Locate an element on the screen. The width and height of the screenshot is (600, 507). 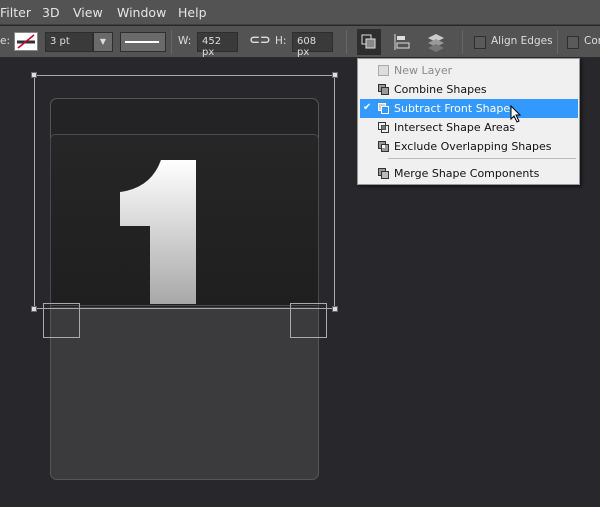
path-selection-right is located at coordinates (308, 320).